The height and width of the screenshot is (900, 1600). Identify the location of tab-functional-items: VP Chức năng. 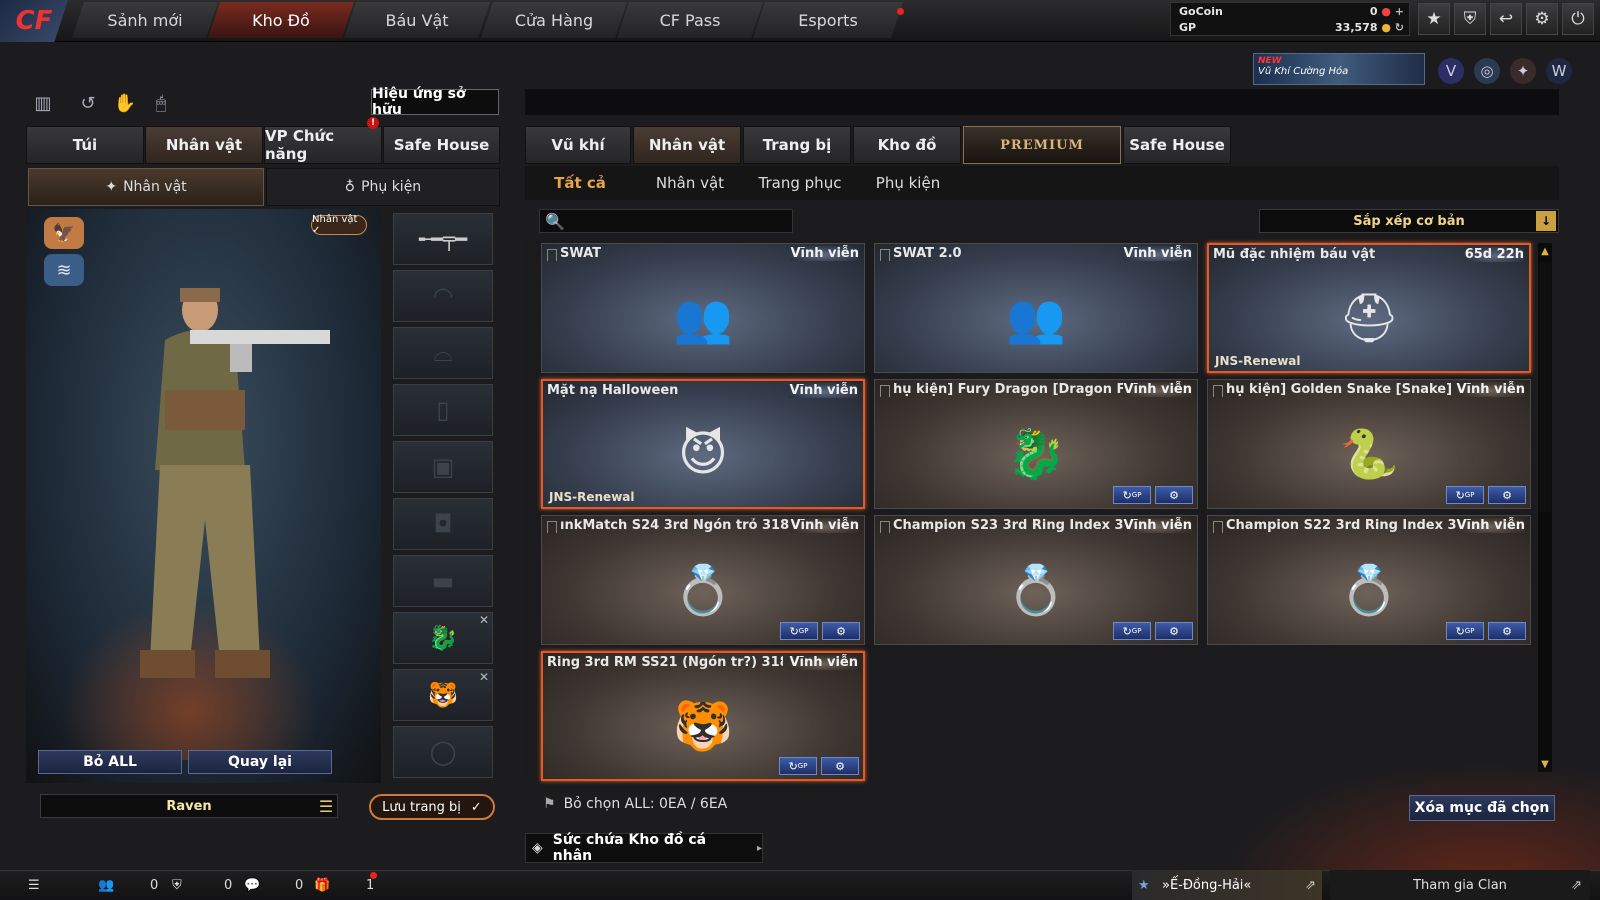
(323, 145).